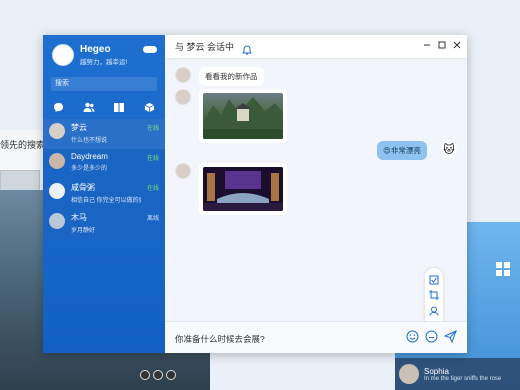 This screenshot has width=520, height=390. I want to click on background-thumbnail, so click(20, 181).